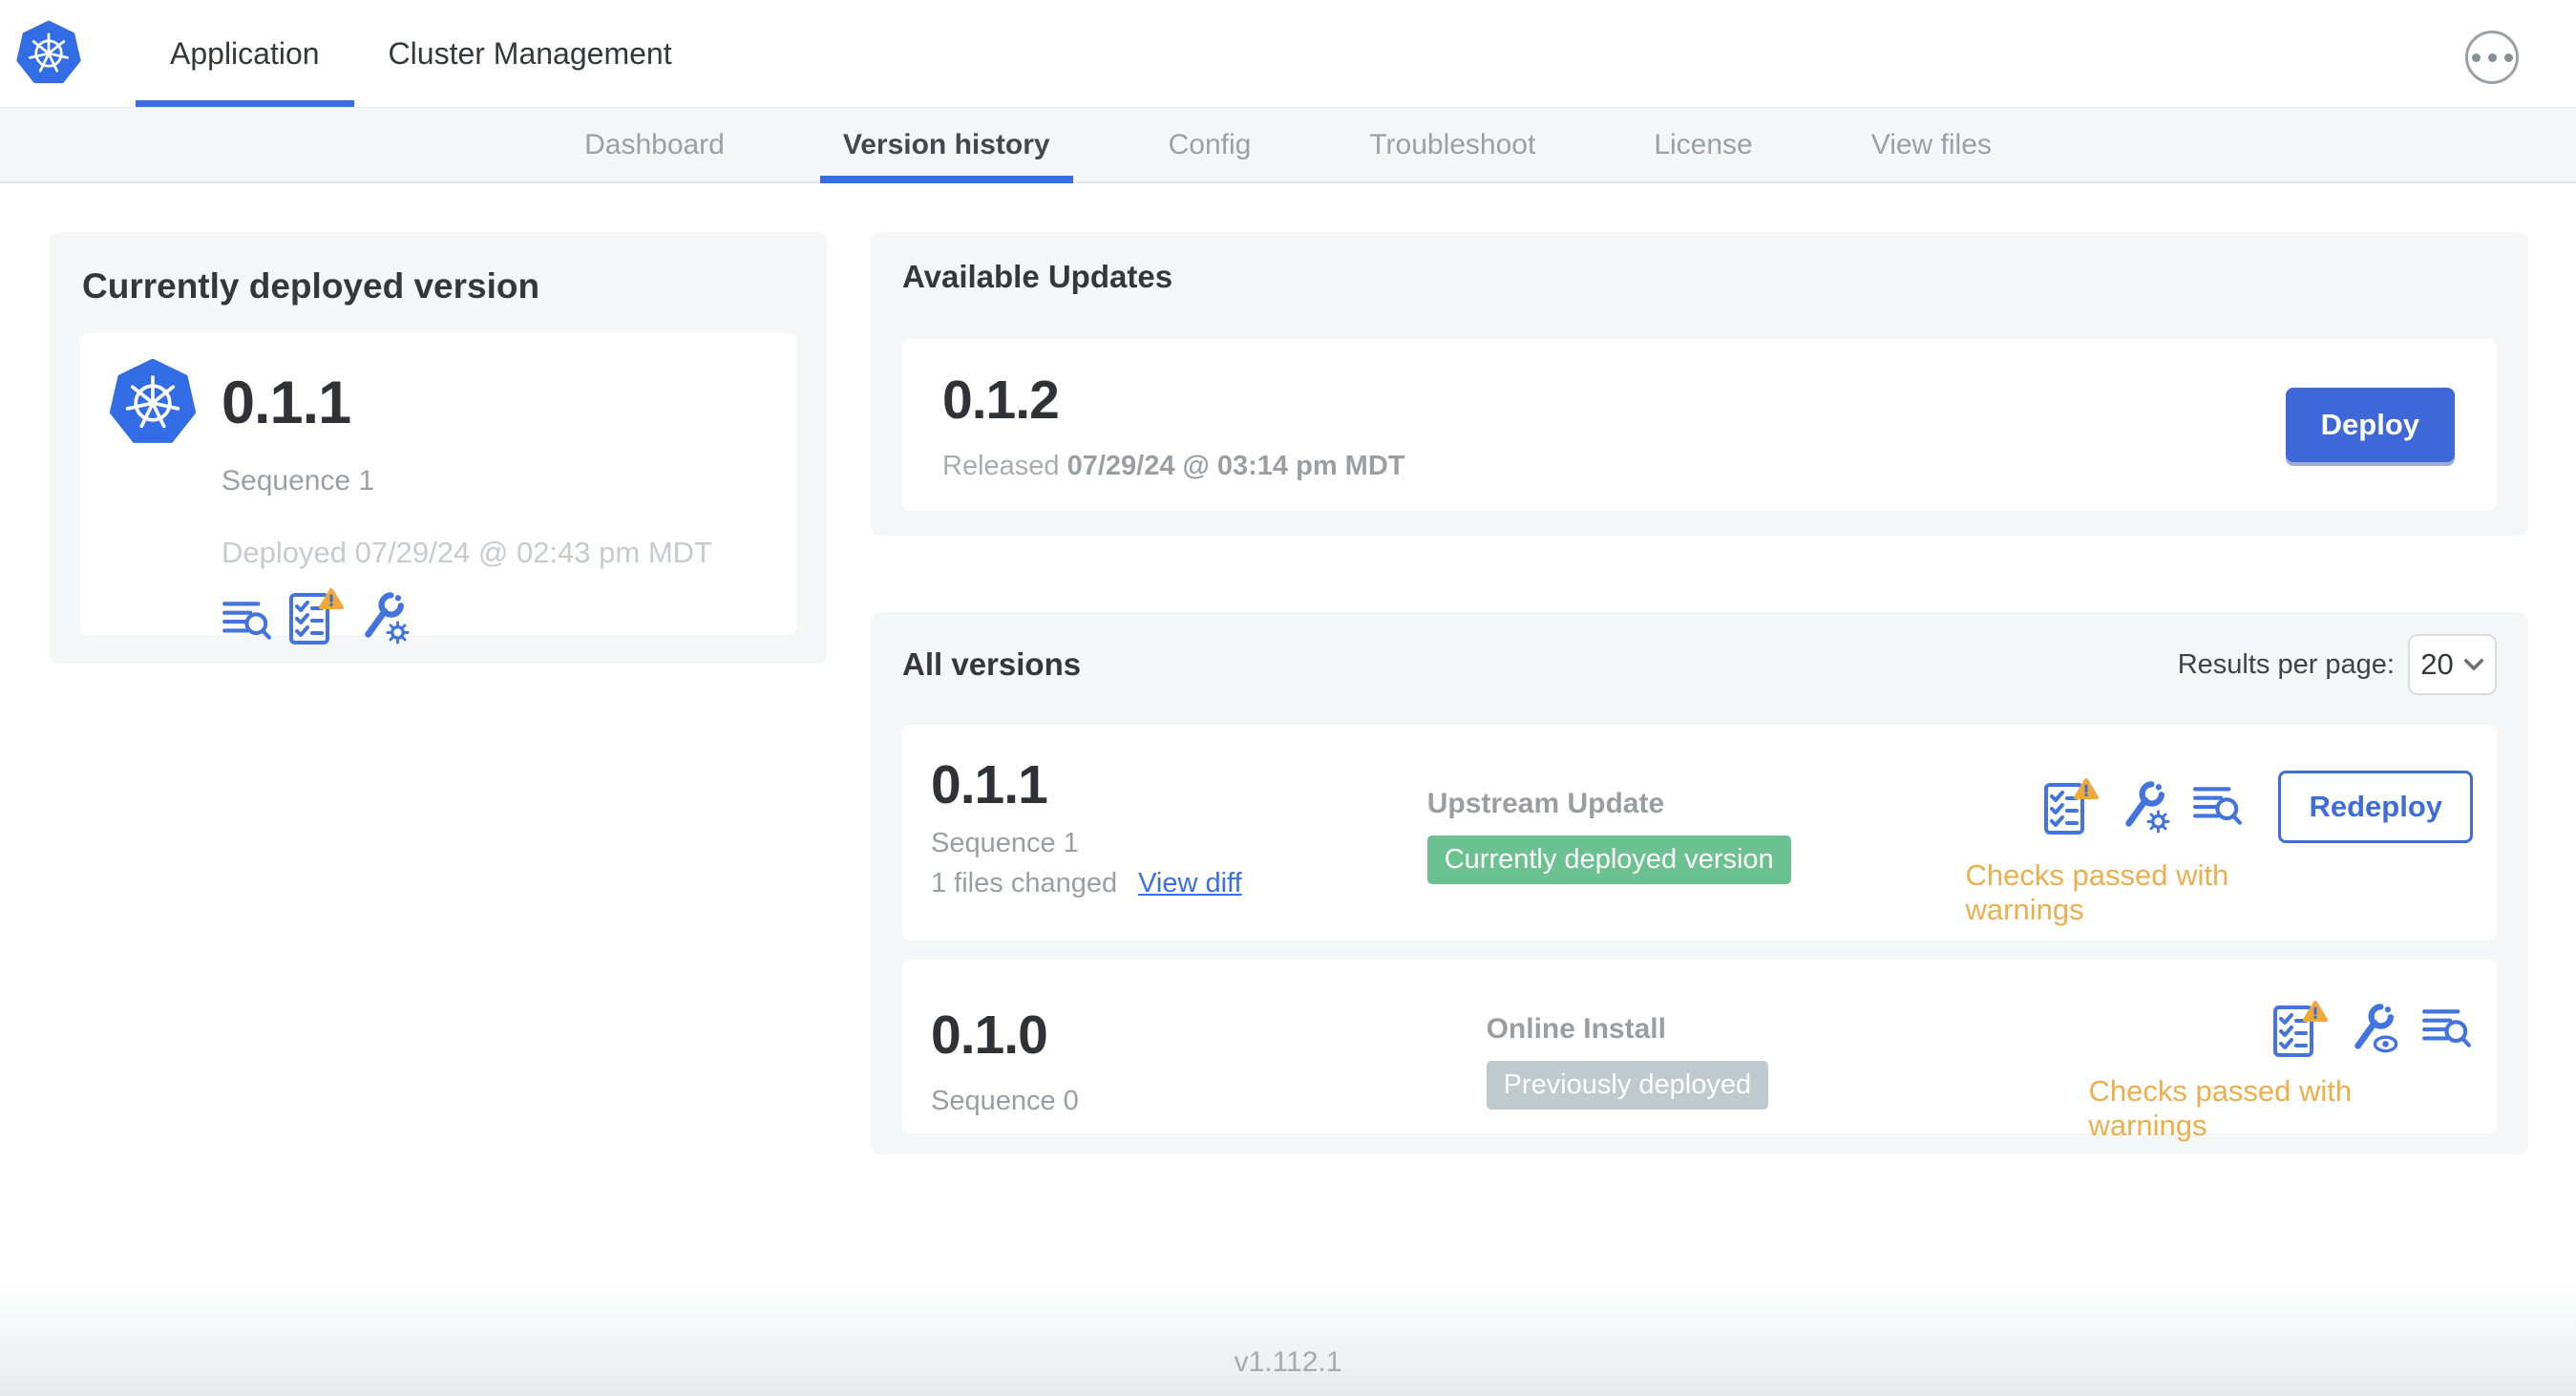  I want to click on subnav-dashboard: Dashboard, so click(654, 144).